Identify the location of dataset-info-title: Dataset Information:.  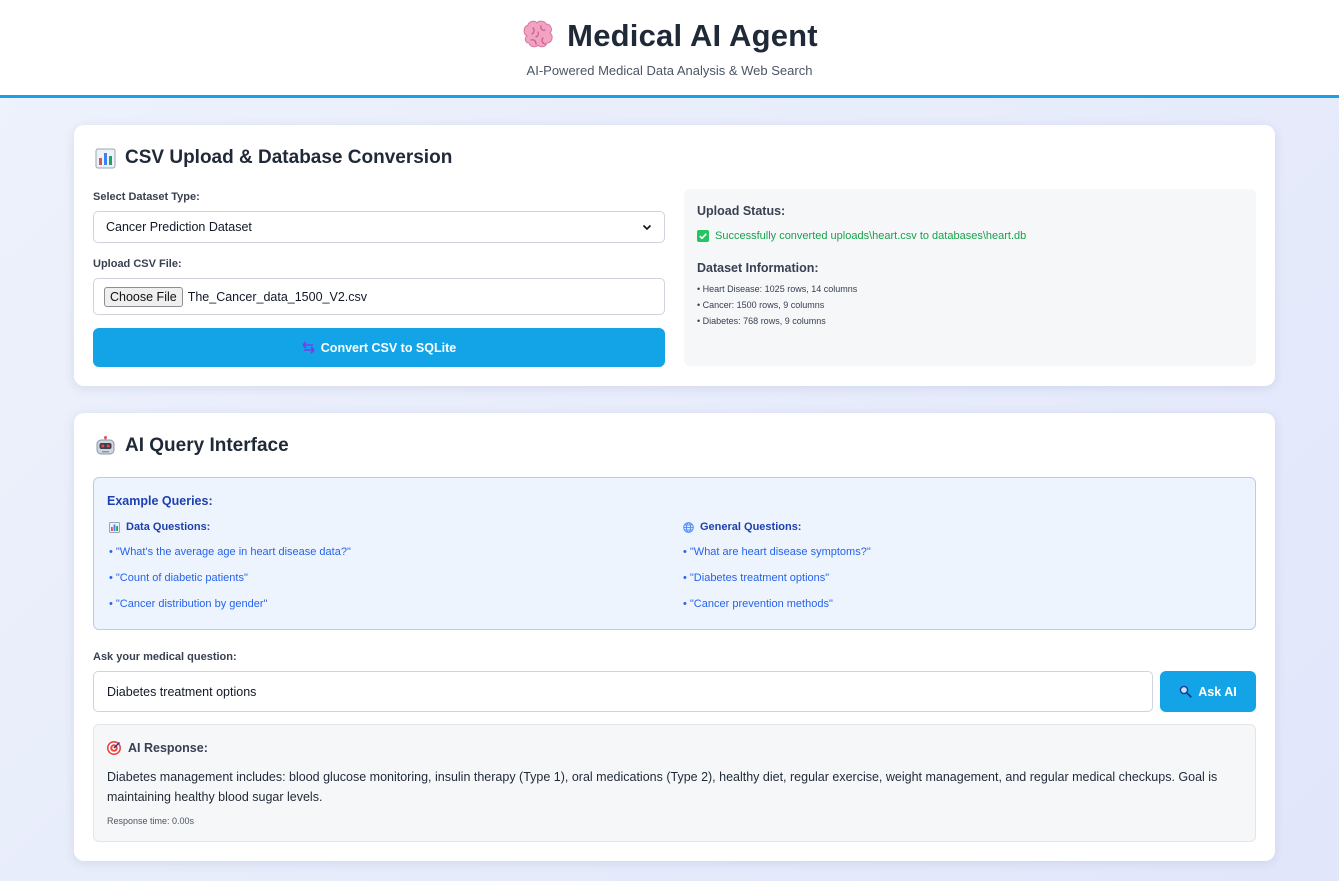
(758, 268).